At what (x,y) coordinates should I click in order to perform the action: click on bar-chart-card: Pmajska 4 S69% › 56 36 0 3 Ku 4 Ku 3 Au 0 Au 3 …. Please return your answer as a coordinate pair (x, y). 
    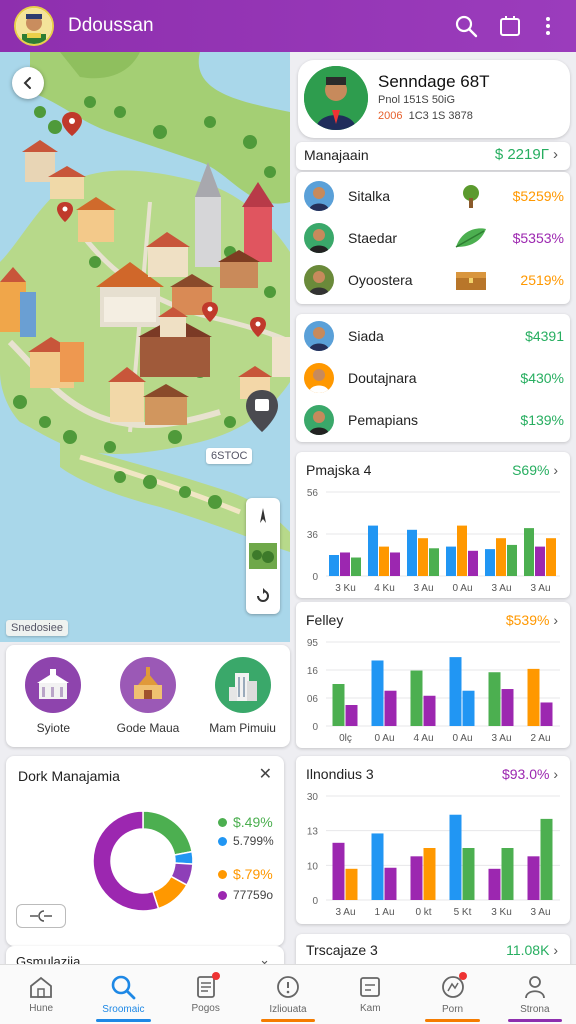
    Looking at the image, I should click on (433, 525).